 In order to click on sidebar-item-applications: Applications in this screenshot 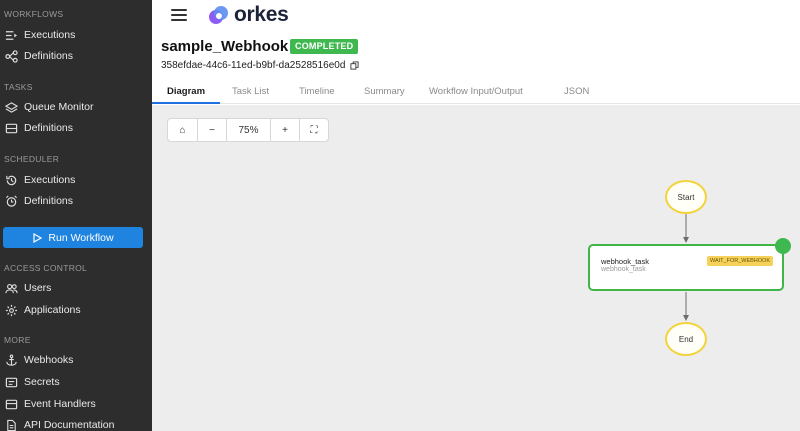, I will do `click(76, 310)`.